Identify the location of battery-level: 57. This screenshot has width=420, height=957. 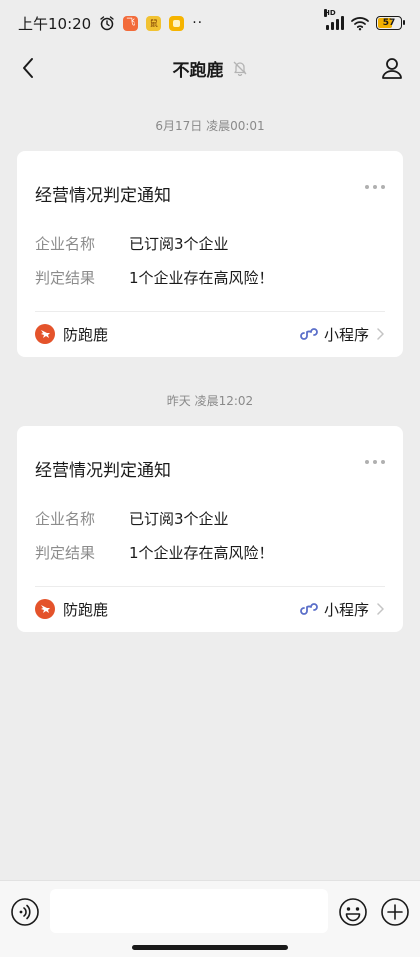
(389, 23).